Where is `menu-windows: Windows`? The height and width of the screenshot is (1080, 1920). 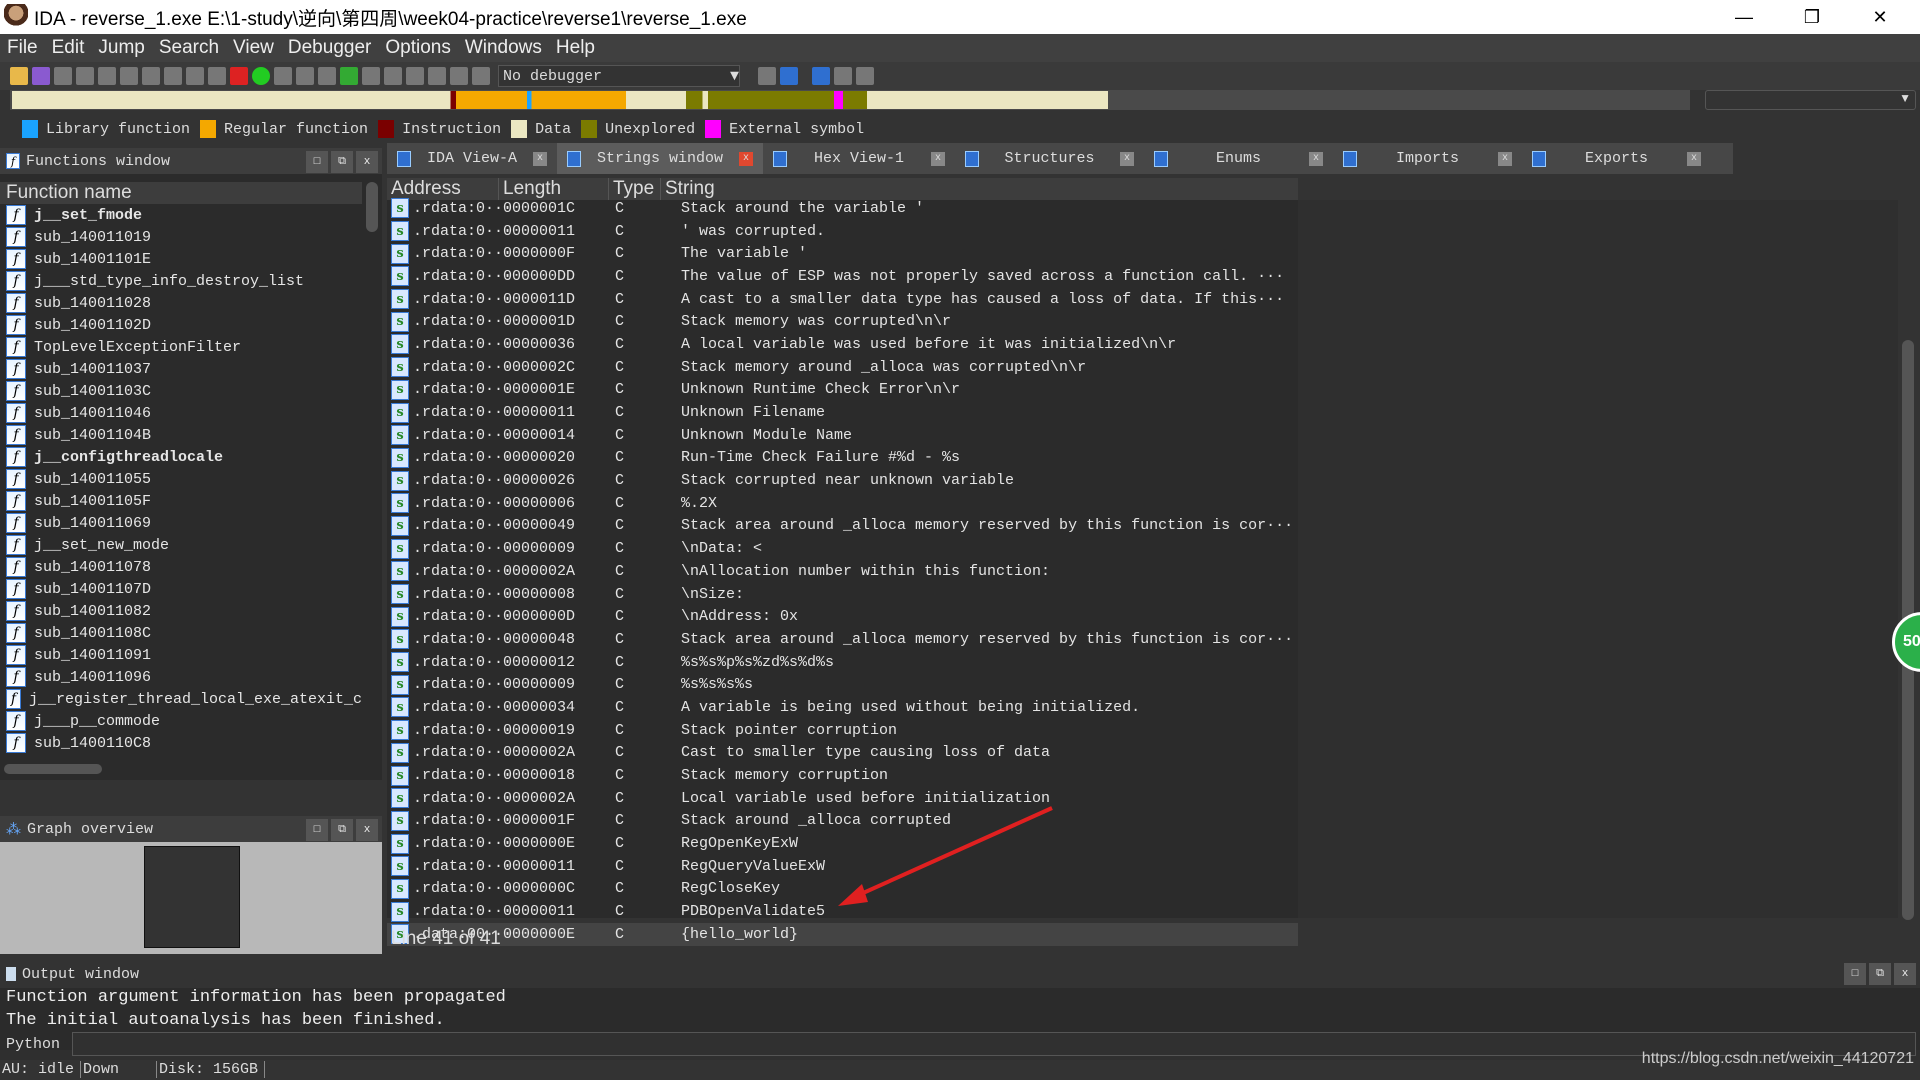
menu-windows: Windows is located at coordinates (503, 48).